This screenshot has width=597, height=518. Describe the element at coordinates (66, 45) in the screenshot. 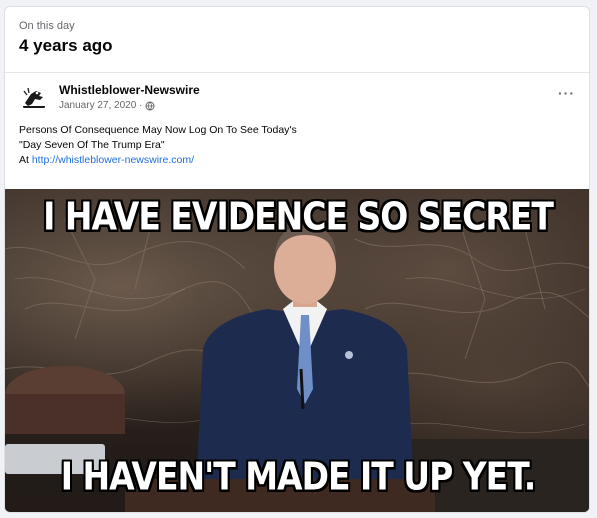

I see `memory-ago: 4 years ago` at that location.